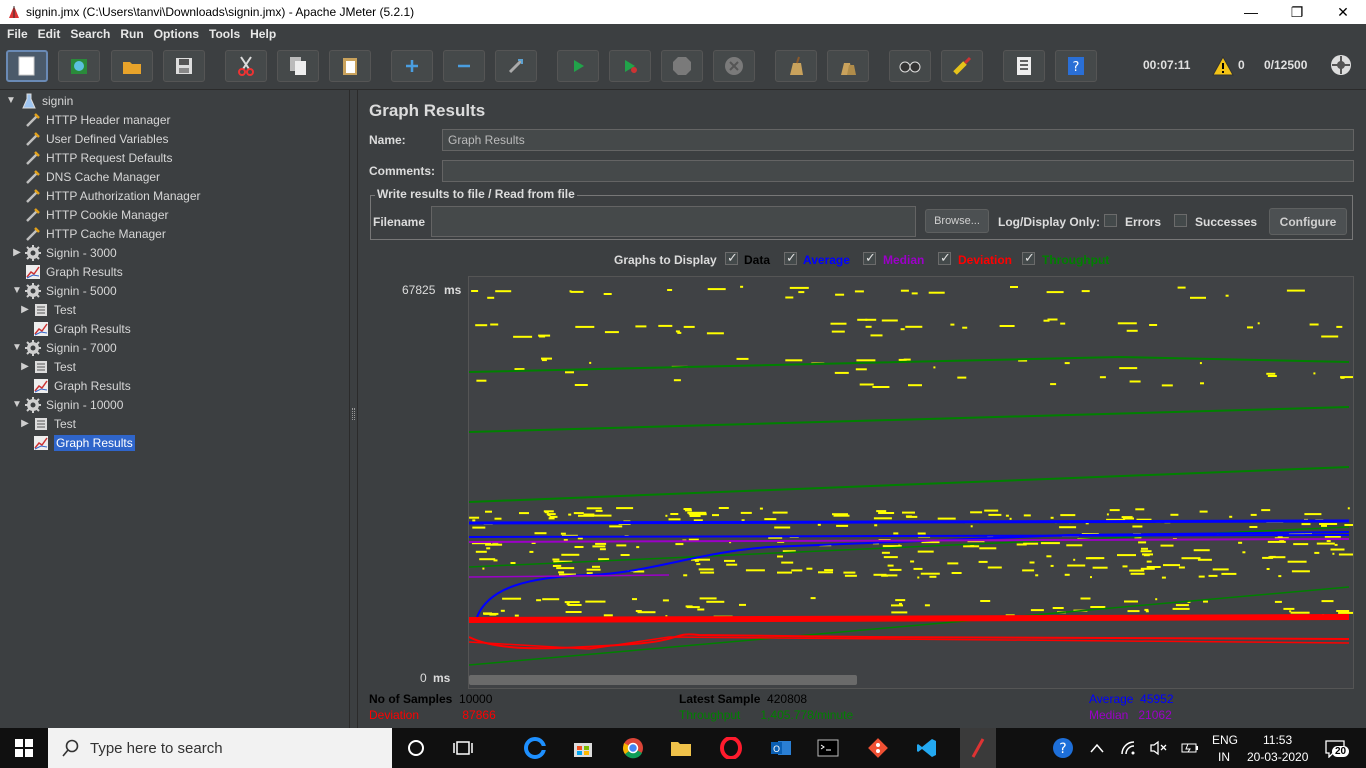  Describe the element at coordinates (1028, 258) in the screenshot. I see `throughput-checkbox` at that location.